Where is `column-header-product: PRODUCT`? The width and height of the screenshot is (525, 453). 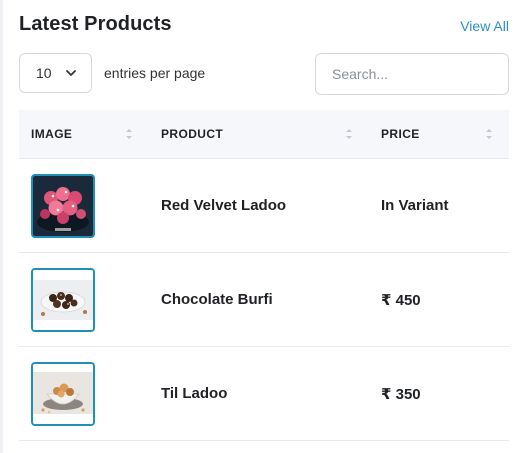 column-header-product: PRODUCT is located at coordinates (192, 134).